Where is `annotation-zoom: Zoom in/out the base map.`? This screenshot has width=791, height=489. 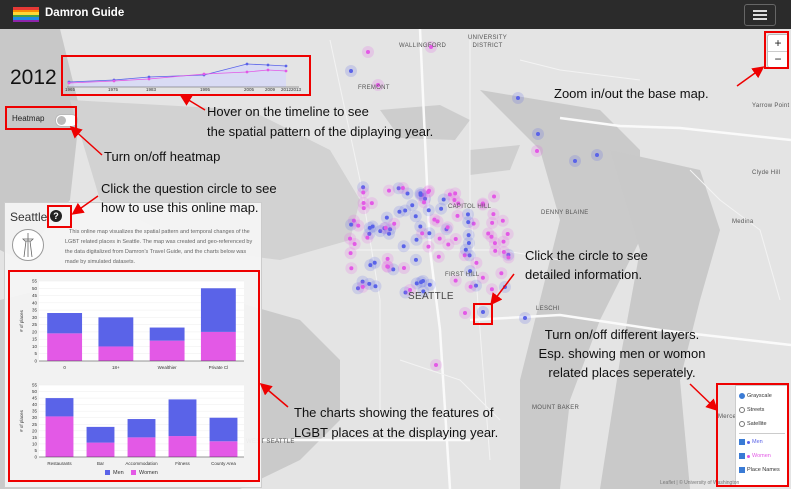
annotation-zoom: Zoom in/out the base map. is located at coordinates (631, 93).